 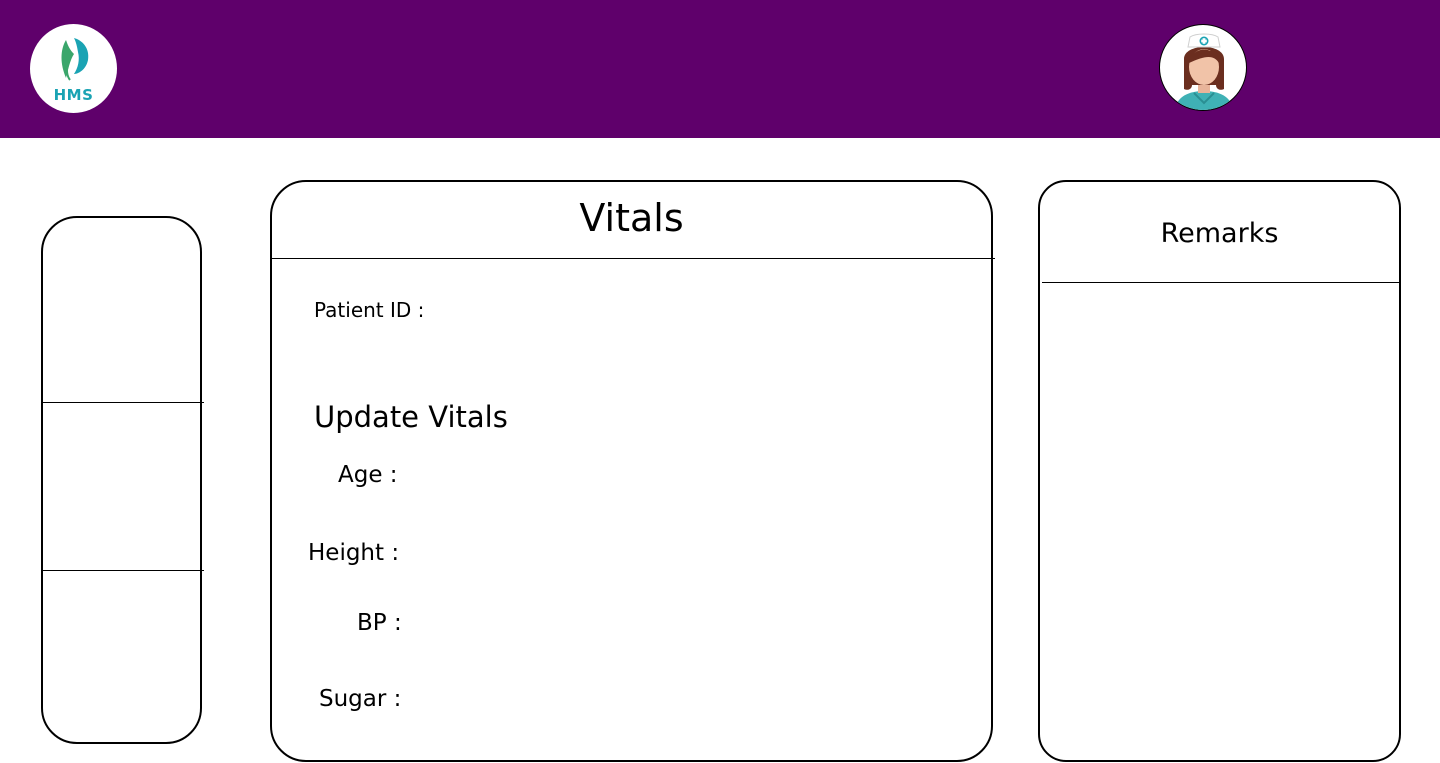 What do you see at coordinates (369, 310) in the screenshot?
I see `patient-id-label: Patient ID :` at bounding box center [369, 310].